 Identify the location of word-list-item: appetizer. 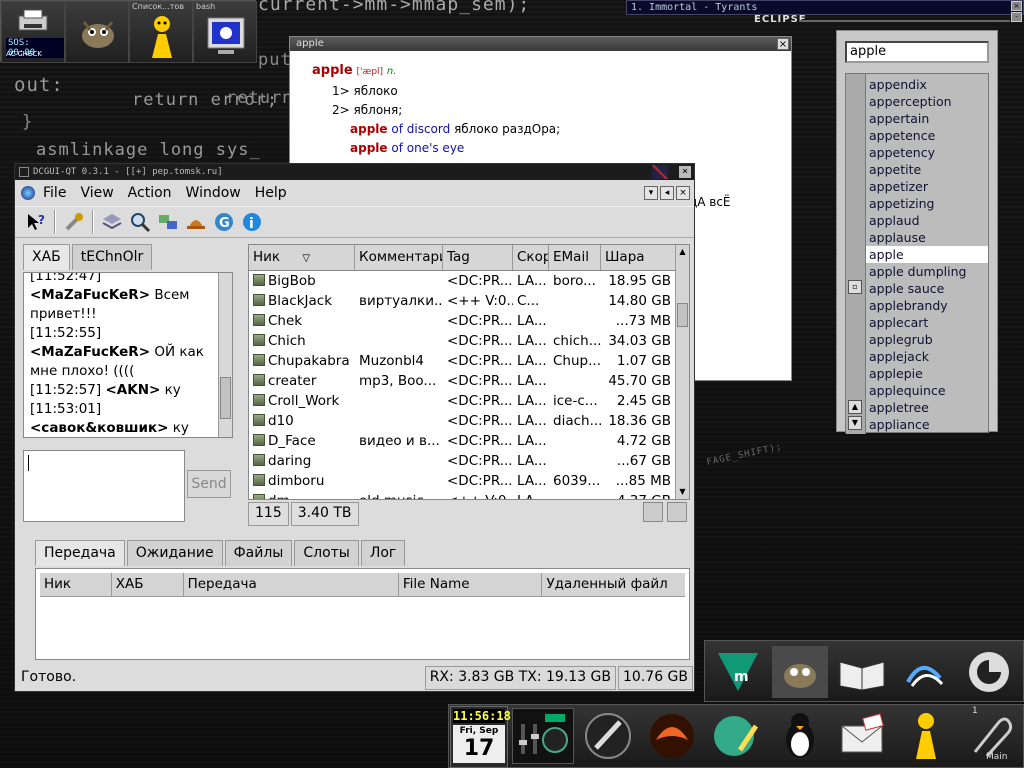
(927, 186).